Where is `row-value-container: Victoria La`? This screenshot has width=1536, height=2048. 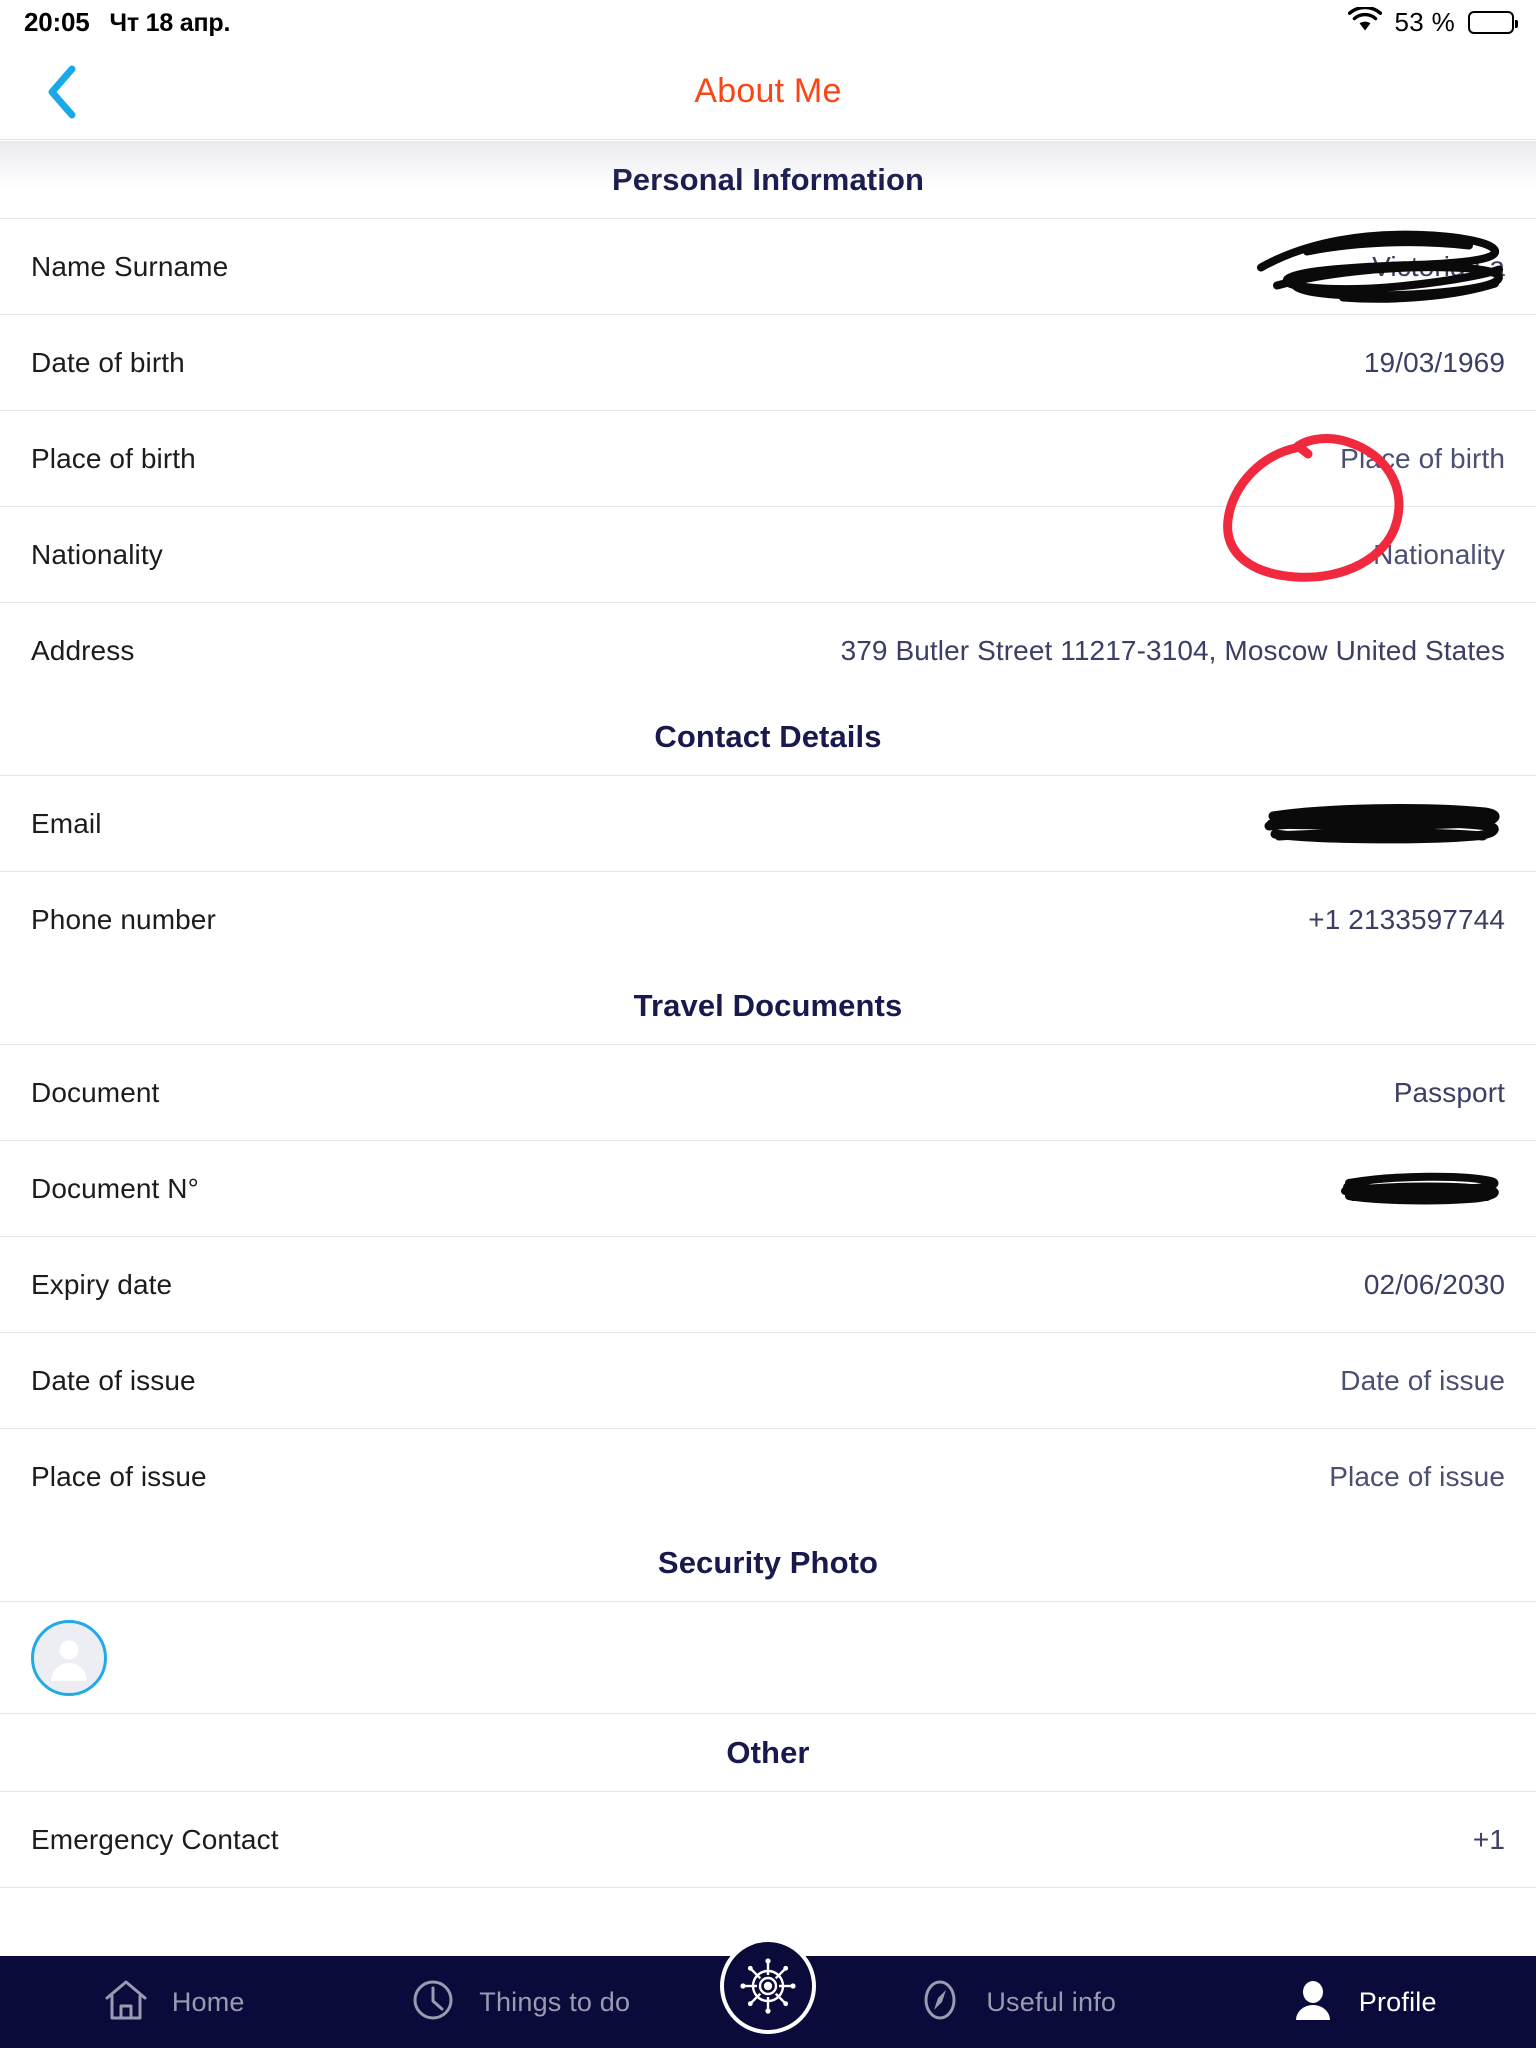
row-value-container: Victoria La is located at coordinates (1381, 266).